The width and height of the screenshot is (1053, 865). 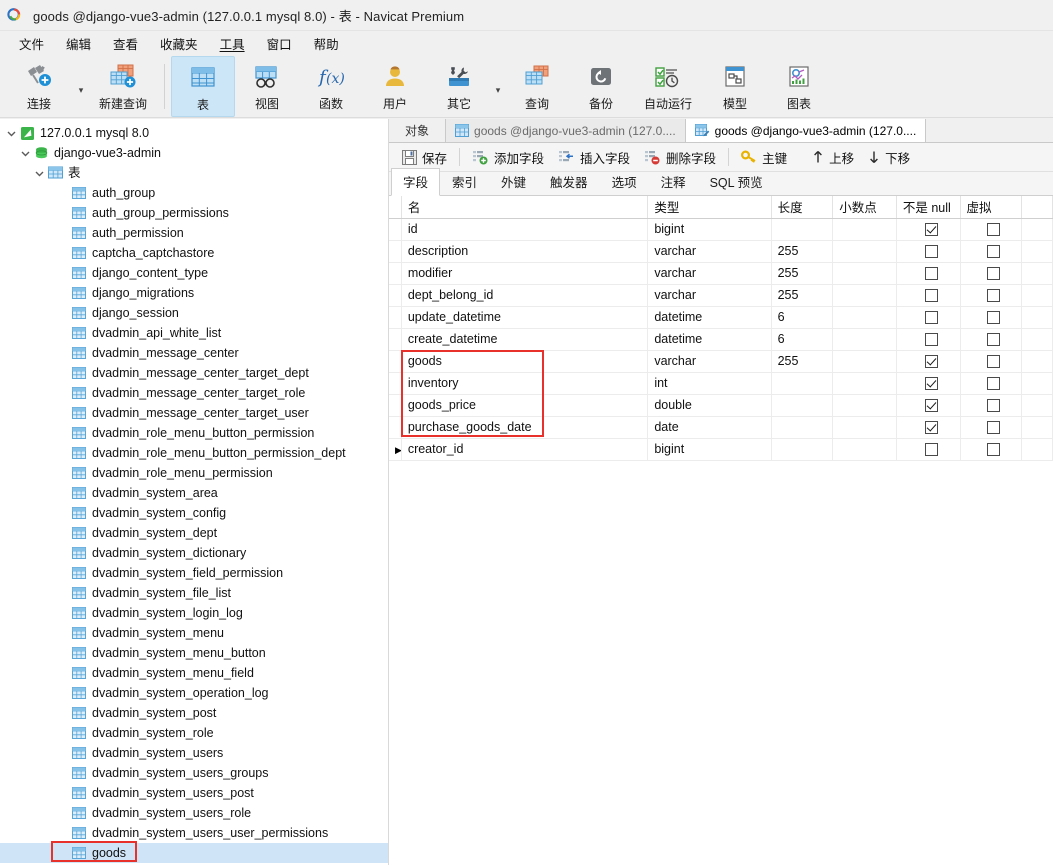 I want to click on cell-type: double, so click(x=709, y=405).